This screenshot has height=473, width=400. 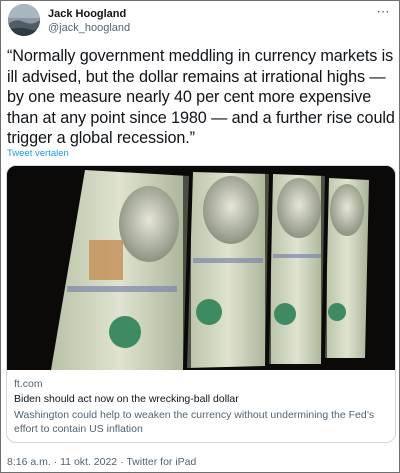 What do you see at coordinates (28, 384) in the screenshot?
I see `card-domain: ft.com` at bounding box center [28, 384].